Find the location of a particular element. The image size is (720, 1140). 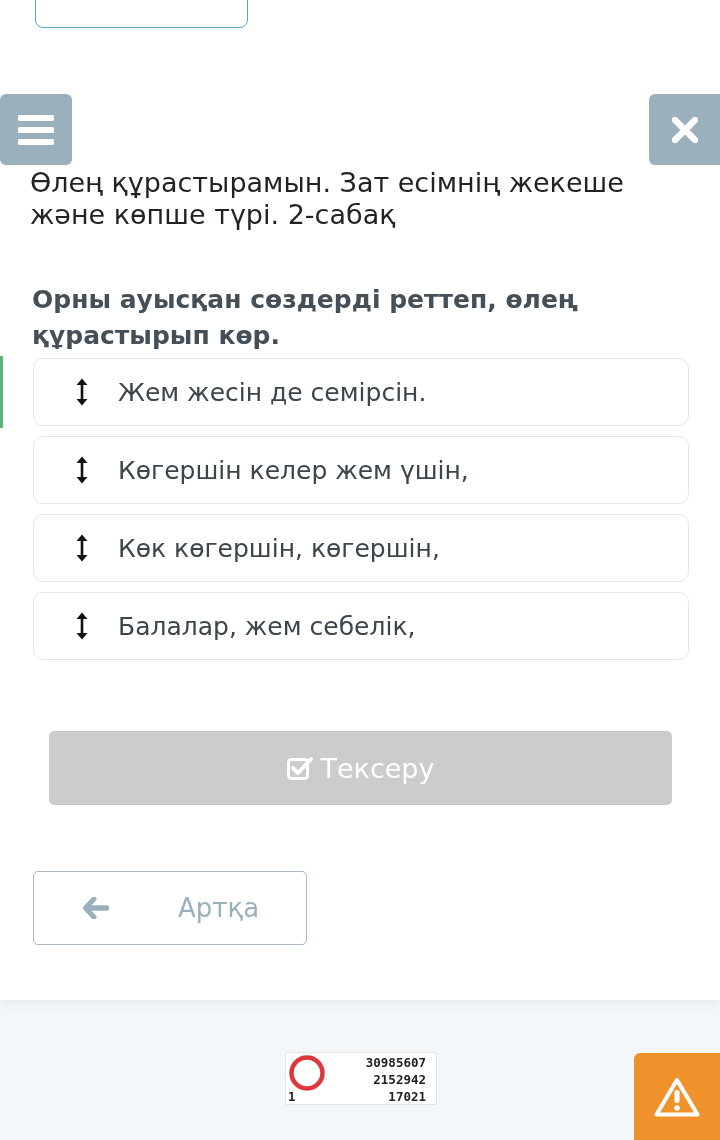

item-text: Көк көгершін, көгершін, is located at coordinates (279, 548).